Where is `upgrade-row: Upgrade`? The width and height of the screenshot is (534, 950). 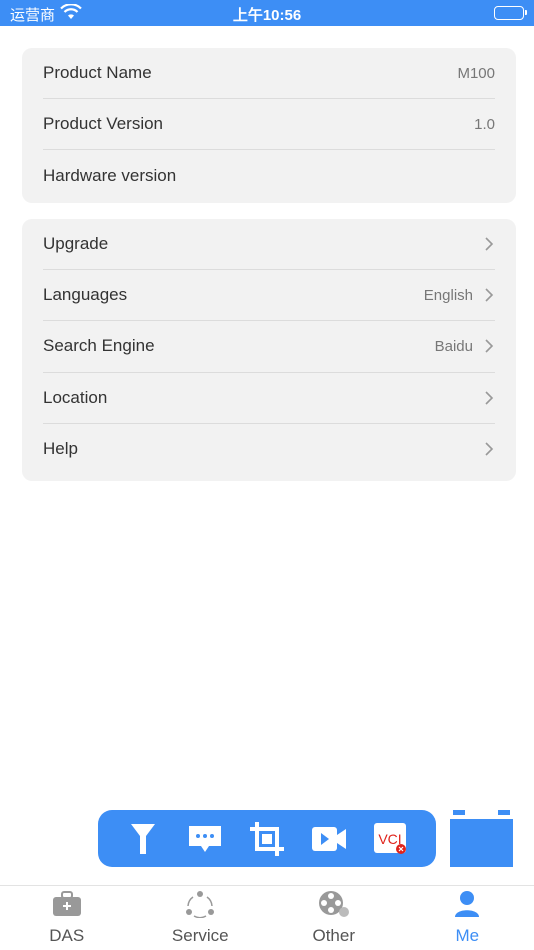
upgrade-row: Upgrade is located at coordinates (269, 245).